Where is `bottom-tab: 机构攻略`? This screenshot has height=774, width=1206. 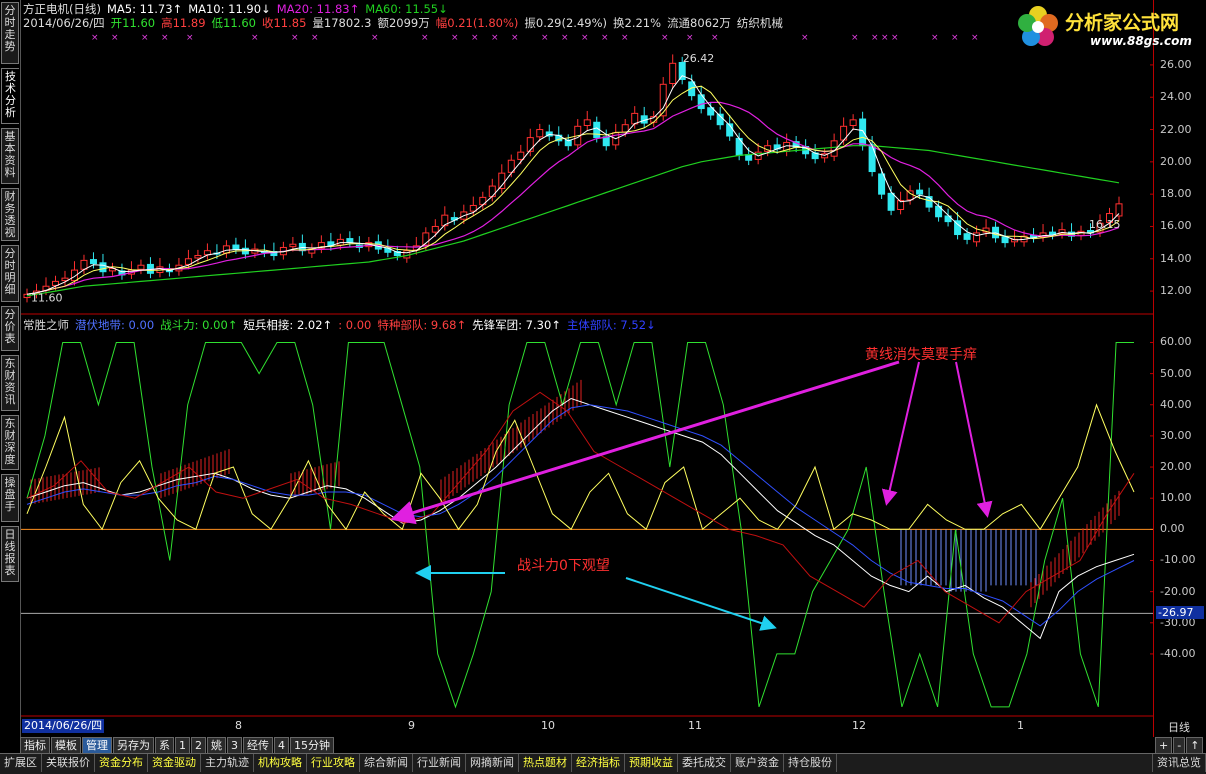 bottom-tab: 机构攻略 is located at coordinates (280, 763).